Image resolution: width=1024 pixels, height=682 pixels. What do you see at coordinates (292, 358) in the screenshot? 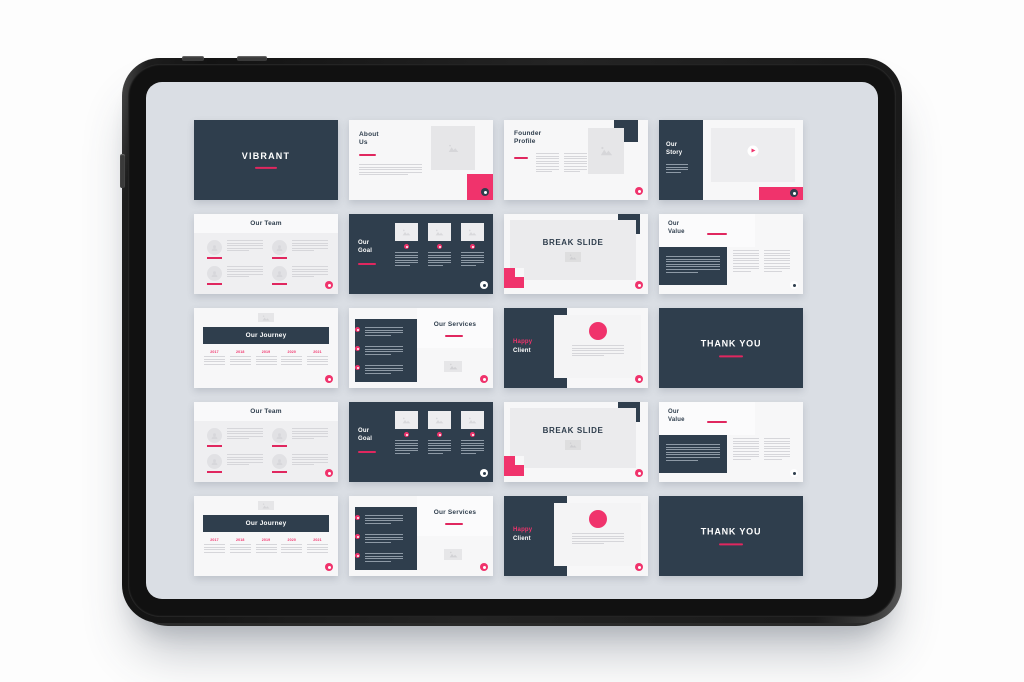
I see `timeline-item: 2020` at bounding box center [292, 358].